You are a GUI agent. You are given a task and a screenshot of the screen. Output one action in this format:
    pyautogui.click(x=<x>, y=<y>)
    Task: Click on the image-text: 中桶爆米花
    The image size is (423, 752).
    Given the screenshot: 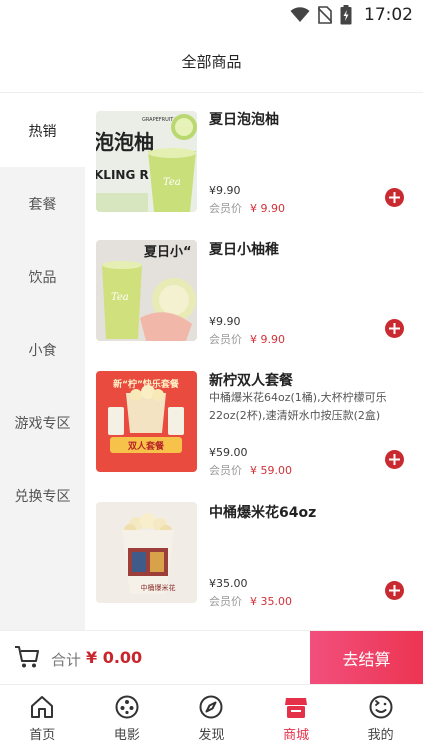 What is the action you would take?
    pyautogui.click(x=158, y=587)
    